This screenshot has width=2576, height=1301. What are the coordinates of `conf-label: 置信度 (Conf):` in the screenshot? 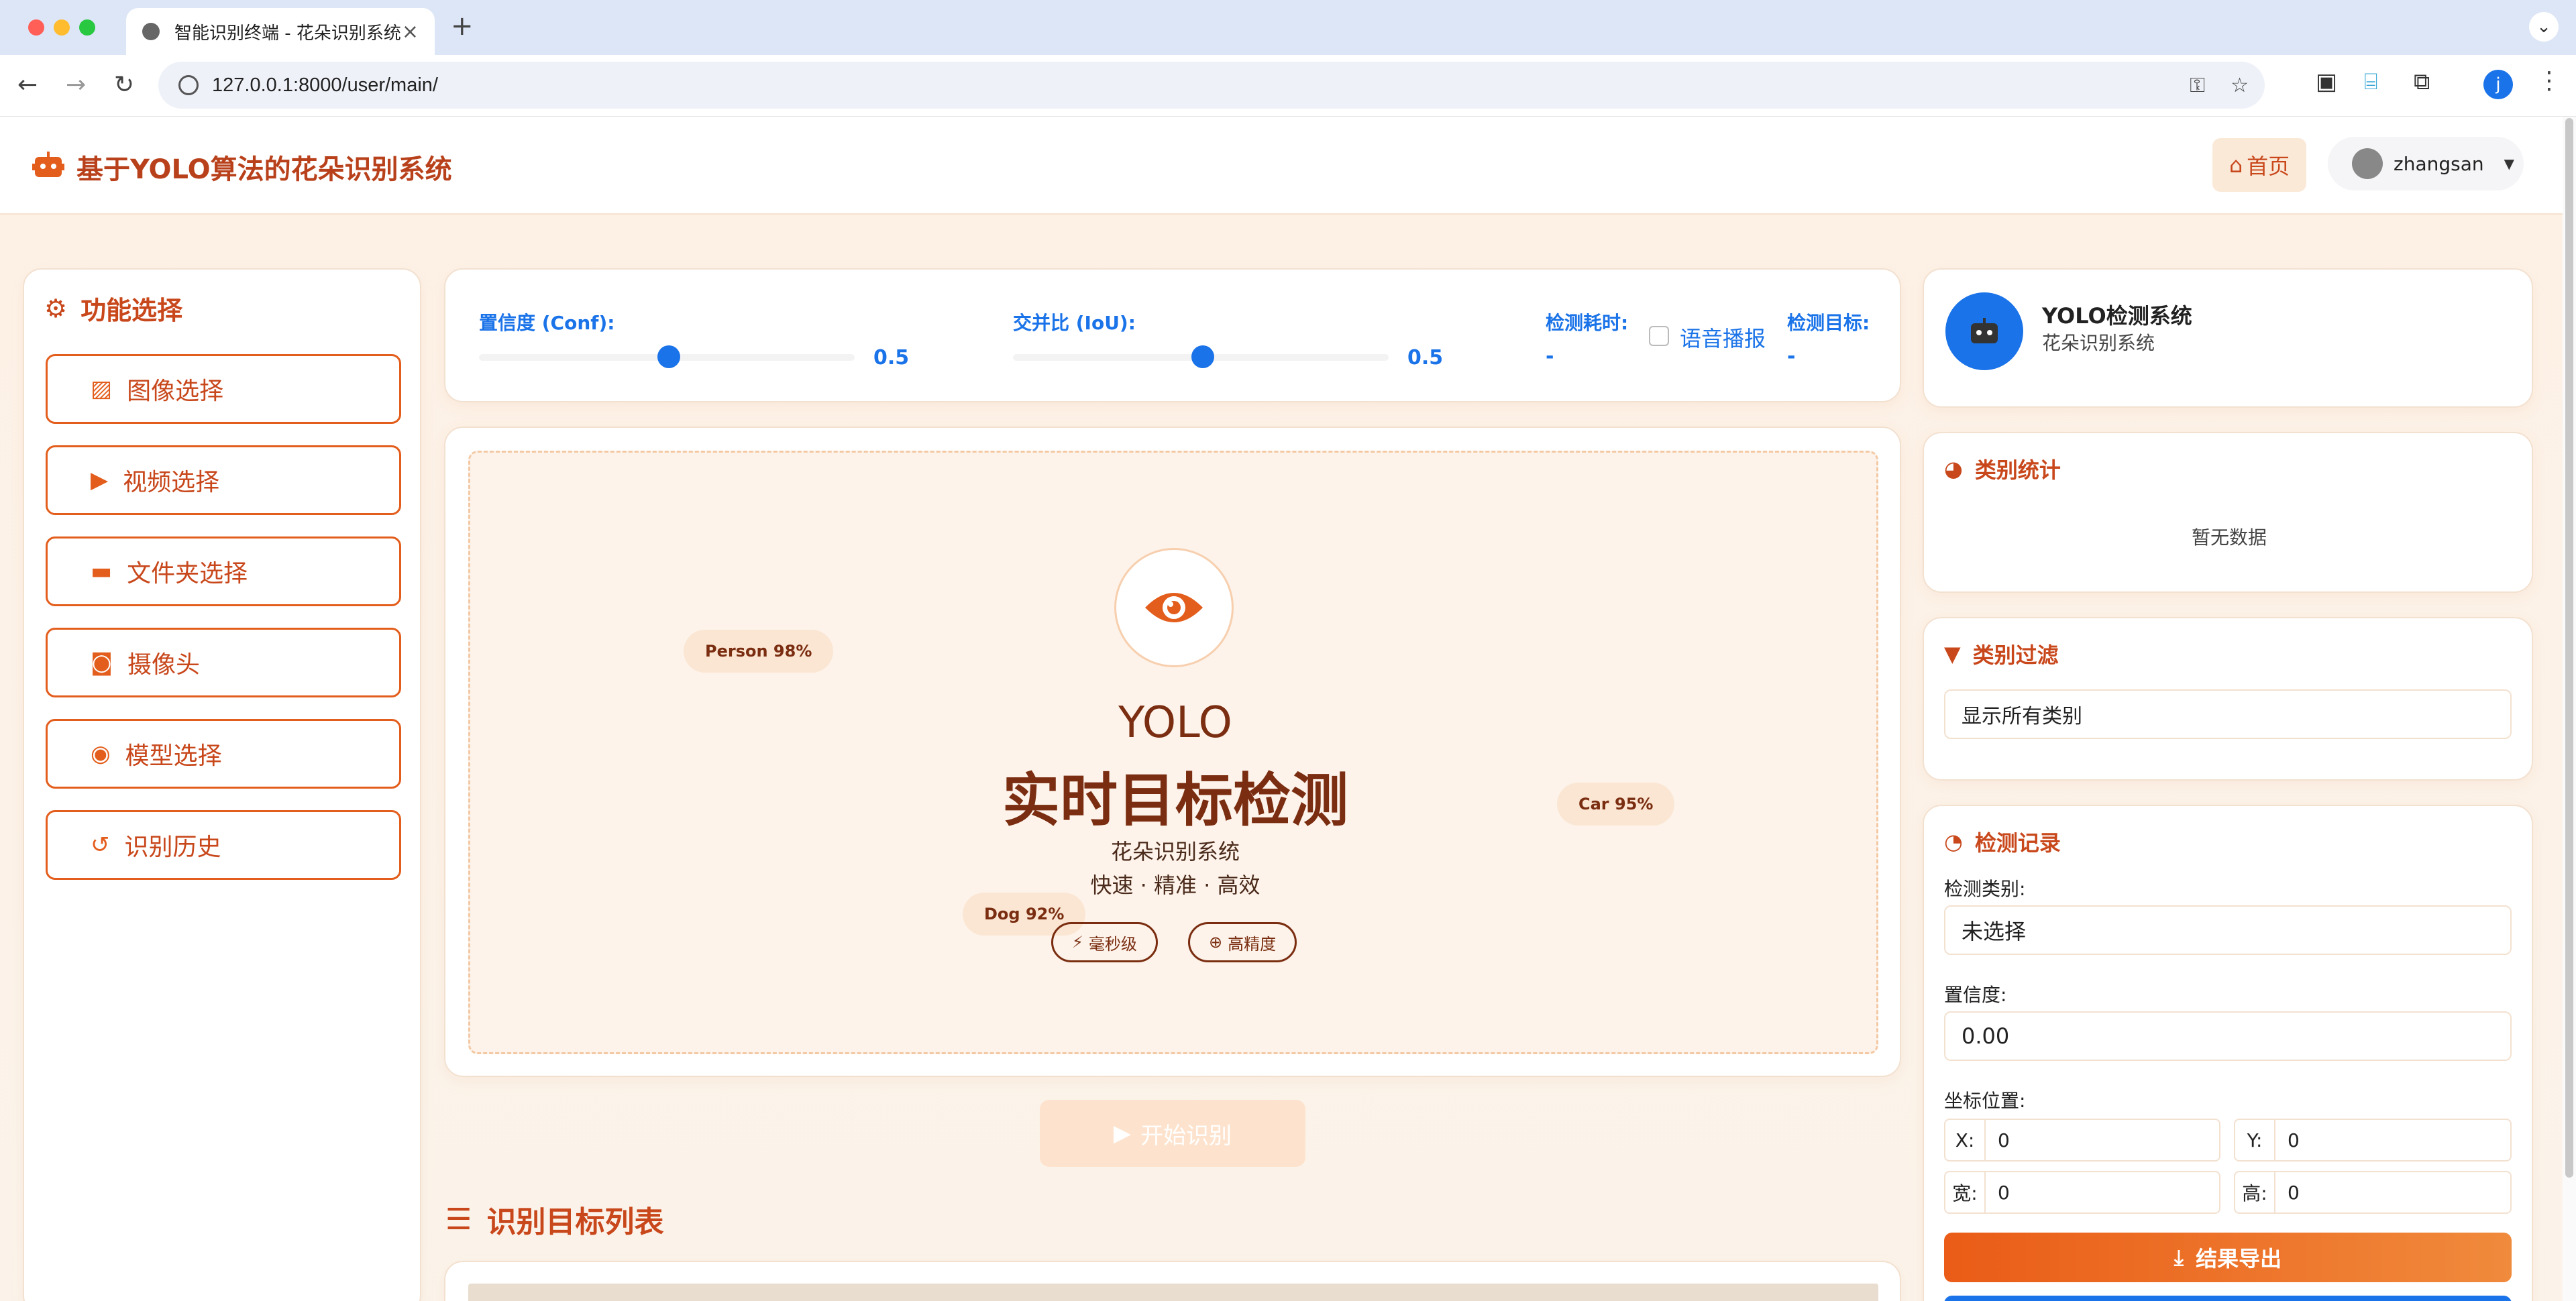 It's located at (547, 323).